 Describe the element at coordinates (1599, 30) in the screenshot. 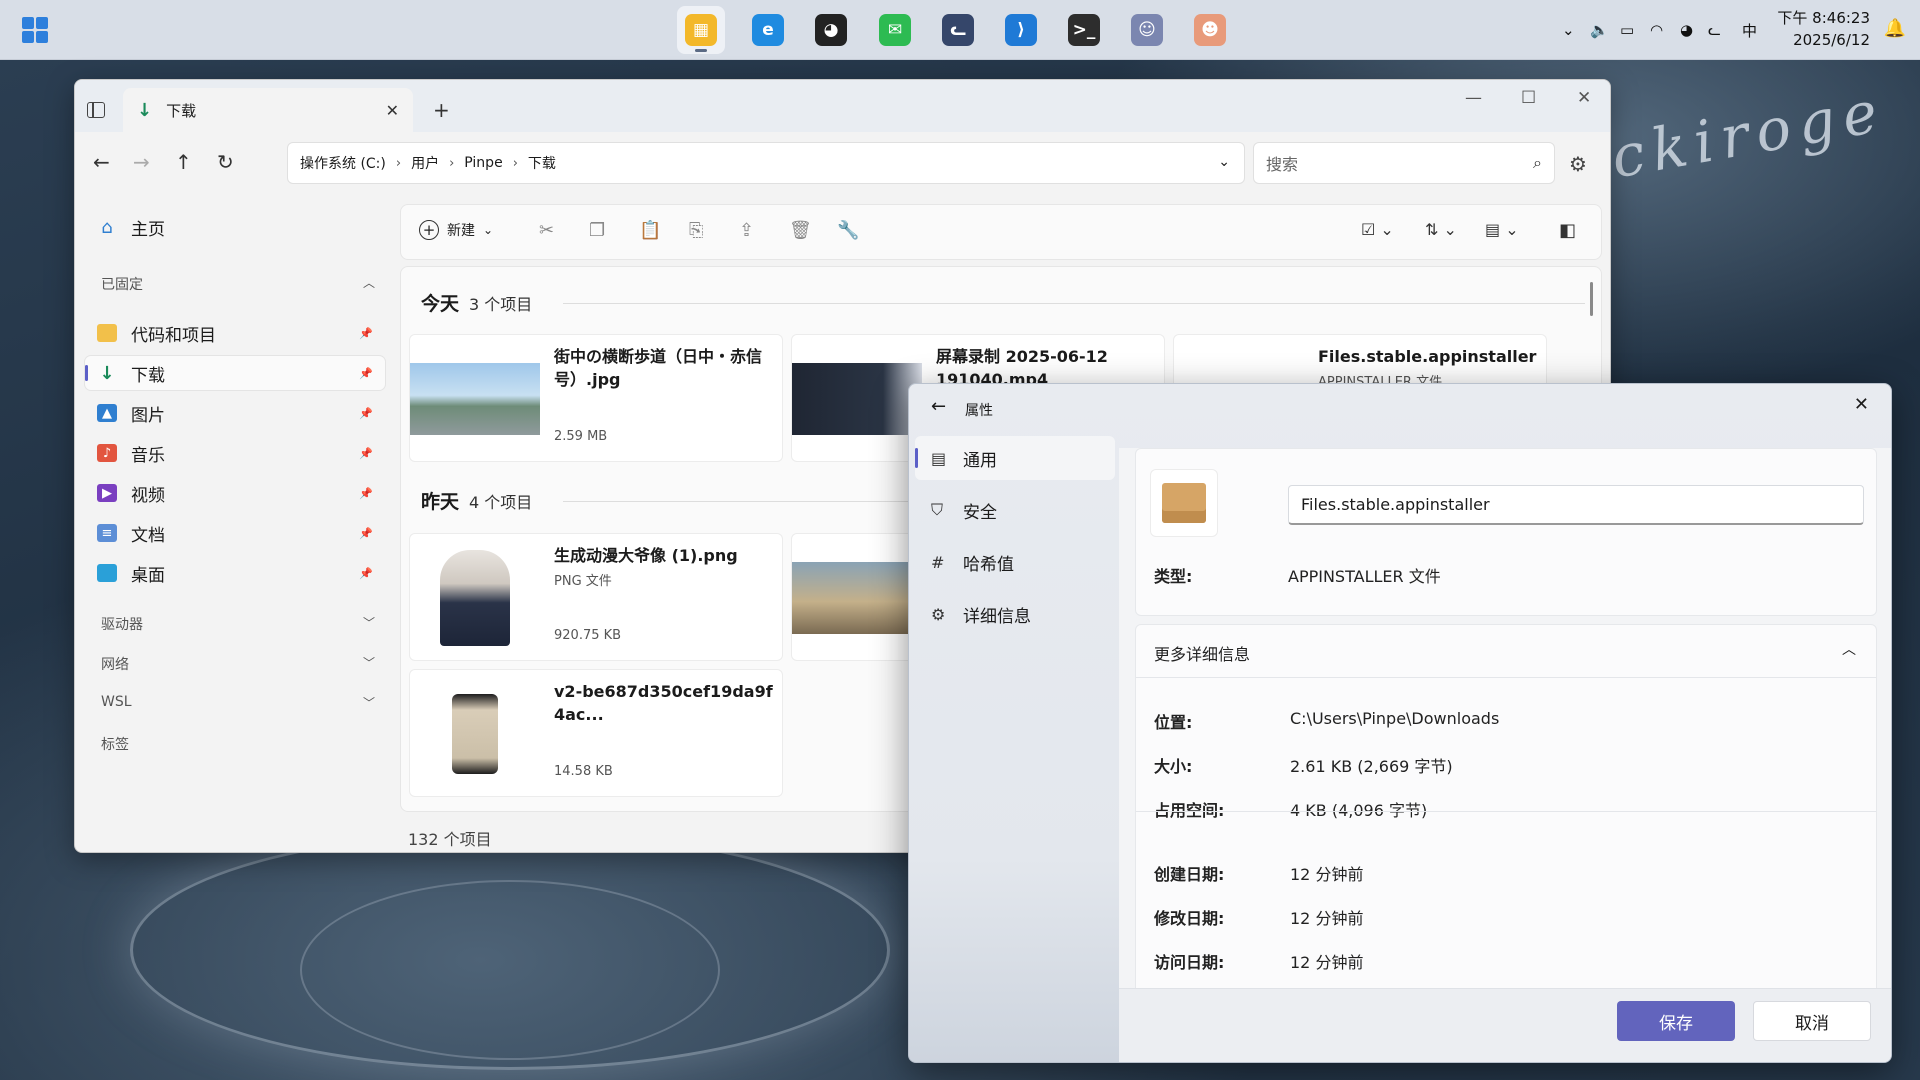

I see `volume-icon: 🔈` at that location.